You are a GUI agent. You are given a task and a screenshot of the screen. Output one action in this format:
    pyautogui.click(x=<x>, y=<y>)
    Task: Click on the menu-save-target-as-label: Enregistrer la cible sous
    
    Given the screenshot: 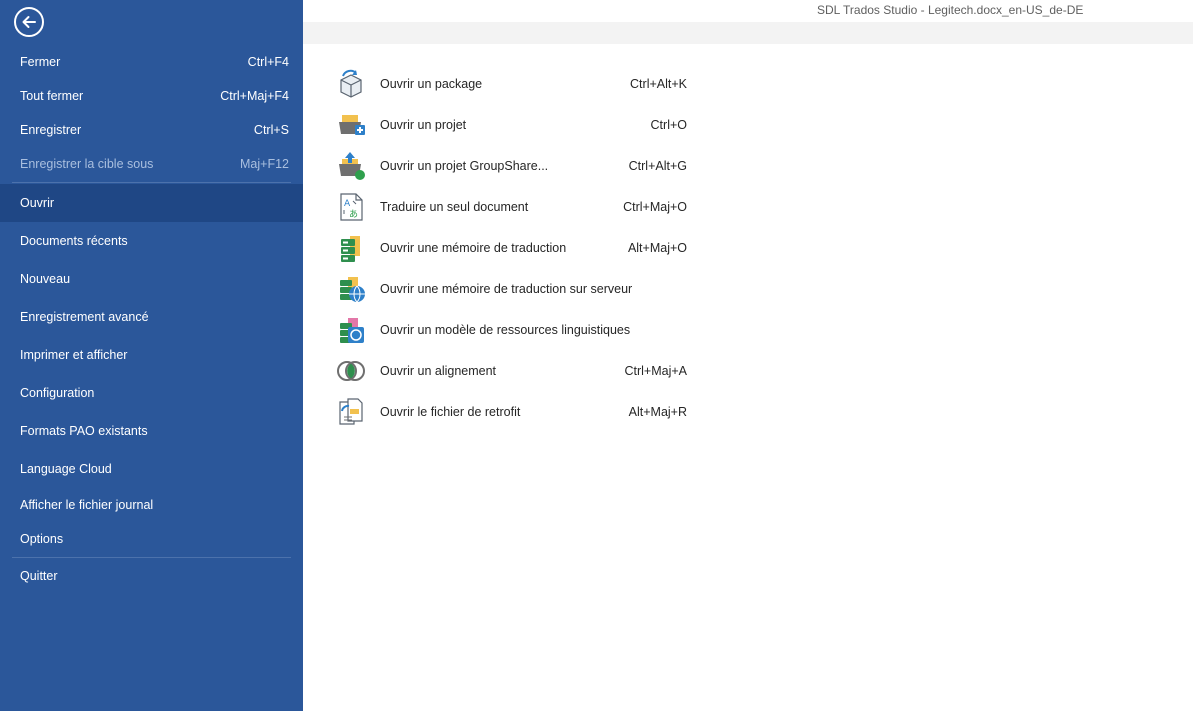 What is the action you would take?
    pyautogui.click(x=87, y=164)
    